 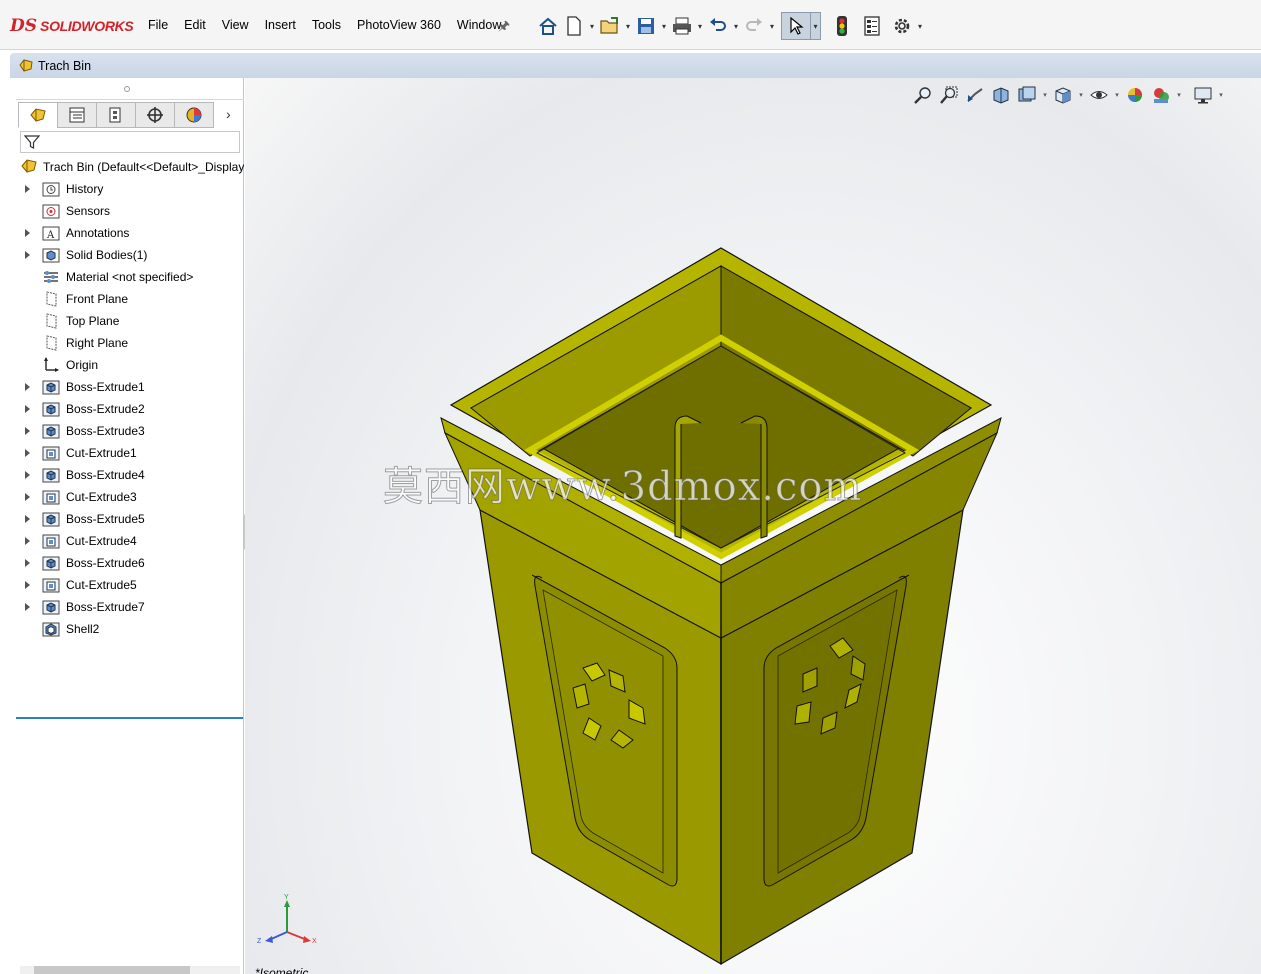 What do you see at coordinates (772, 26) in the screenshot?
I see `redo-dropdown-icon: ▾` at bounding box center [772, 26].